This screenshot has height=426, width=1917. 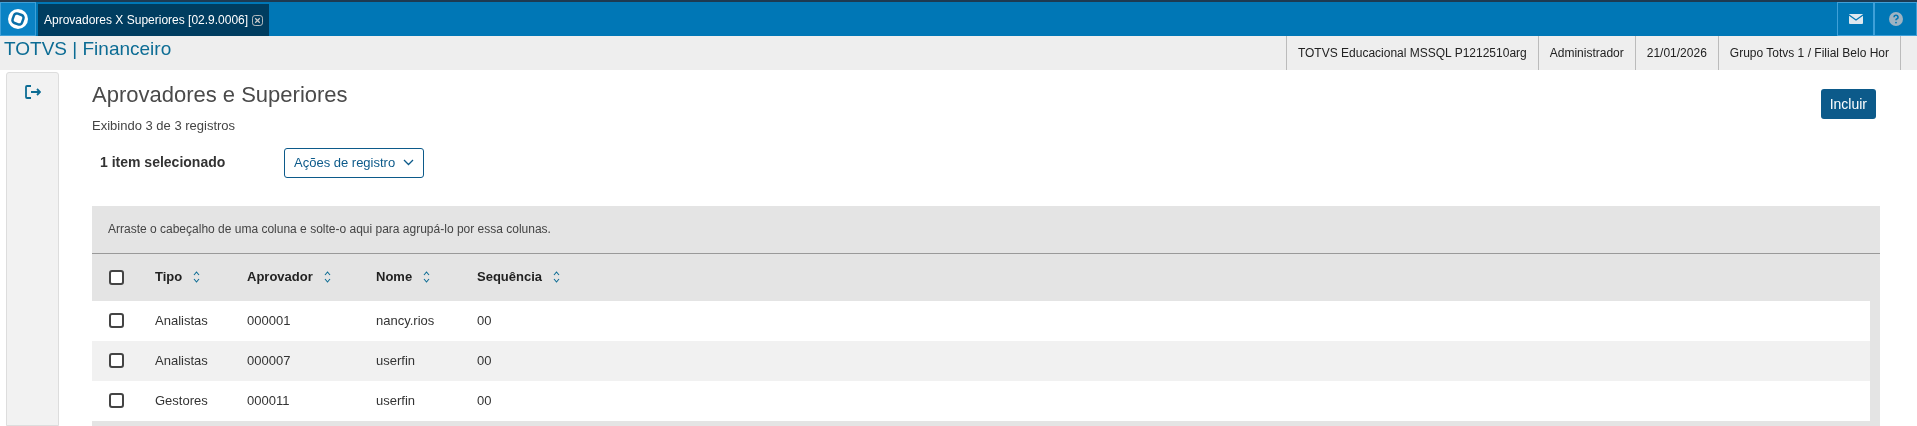 What do you see at coordinates (220, 95) in the screenshot?
I see `page-title: Aprovadores e Superiores` at bounding box center [220, 95].